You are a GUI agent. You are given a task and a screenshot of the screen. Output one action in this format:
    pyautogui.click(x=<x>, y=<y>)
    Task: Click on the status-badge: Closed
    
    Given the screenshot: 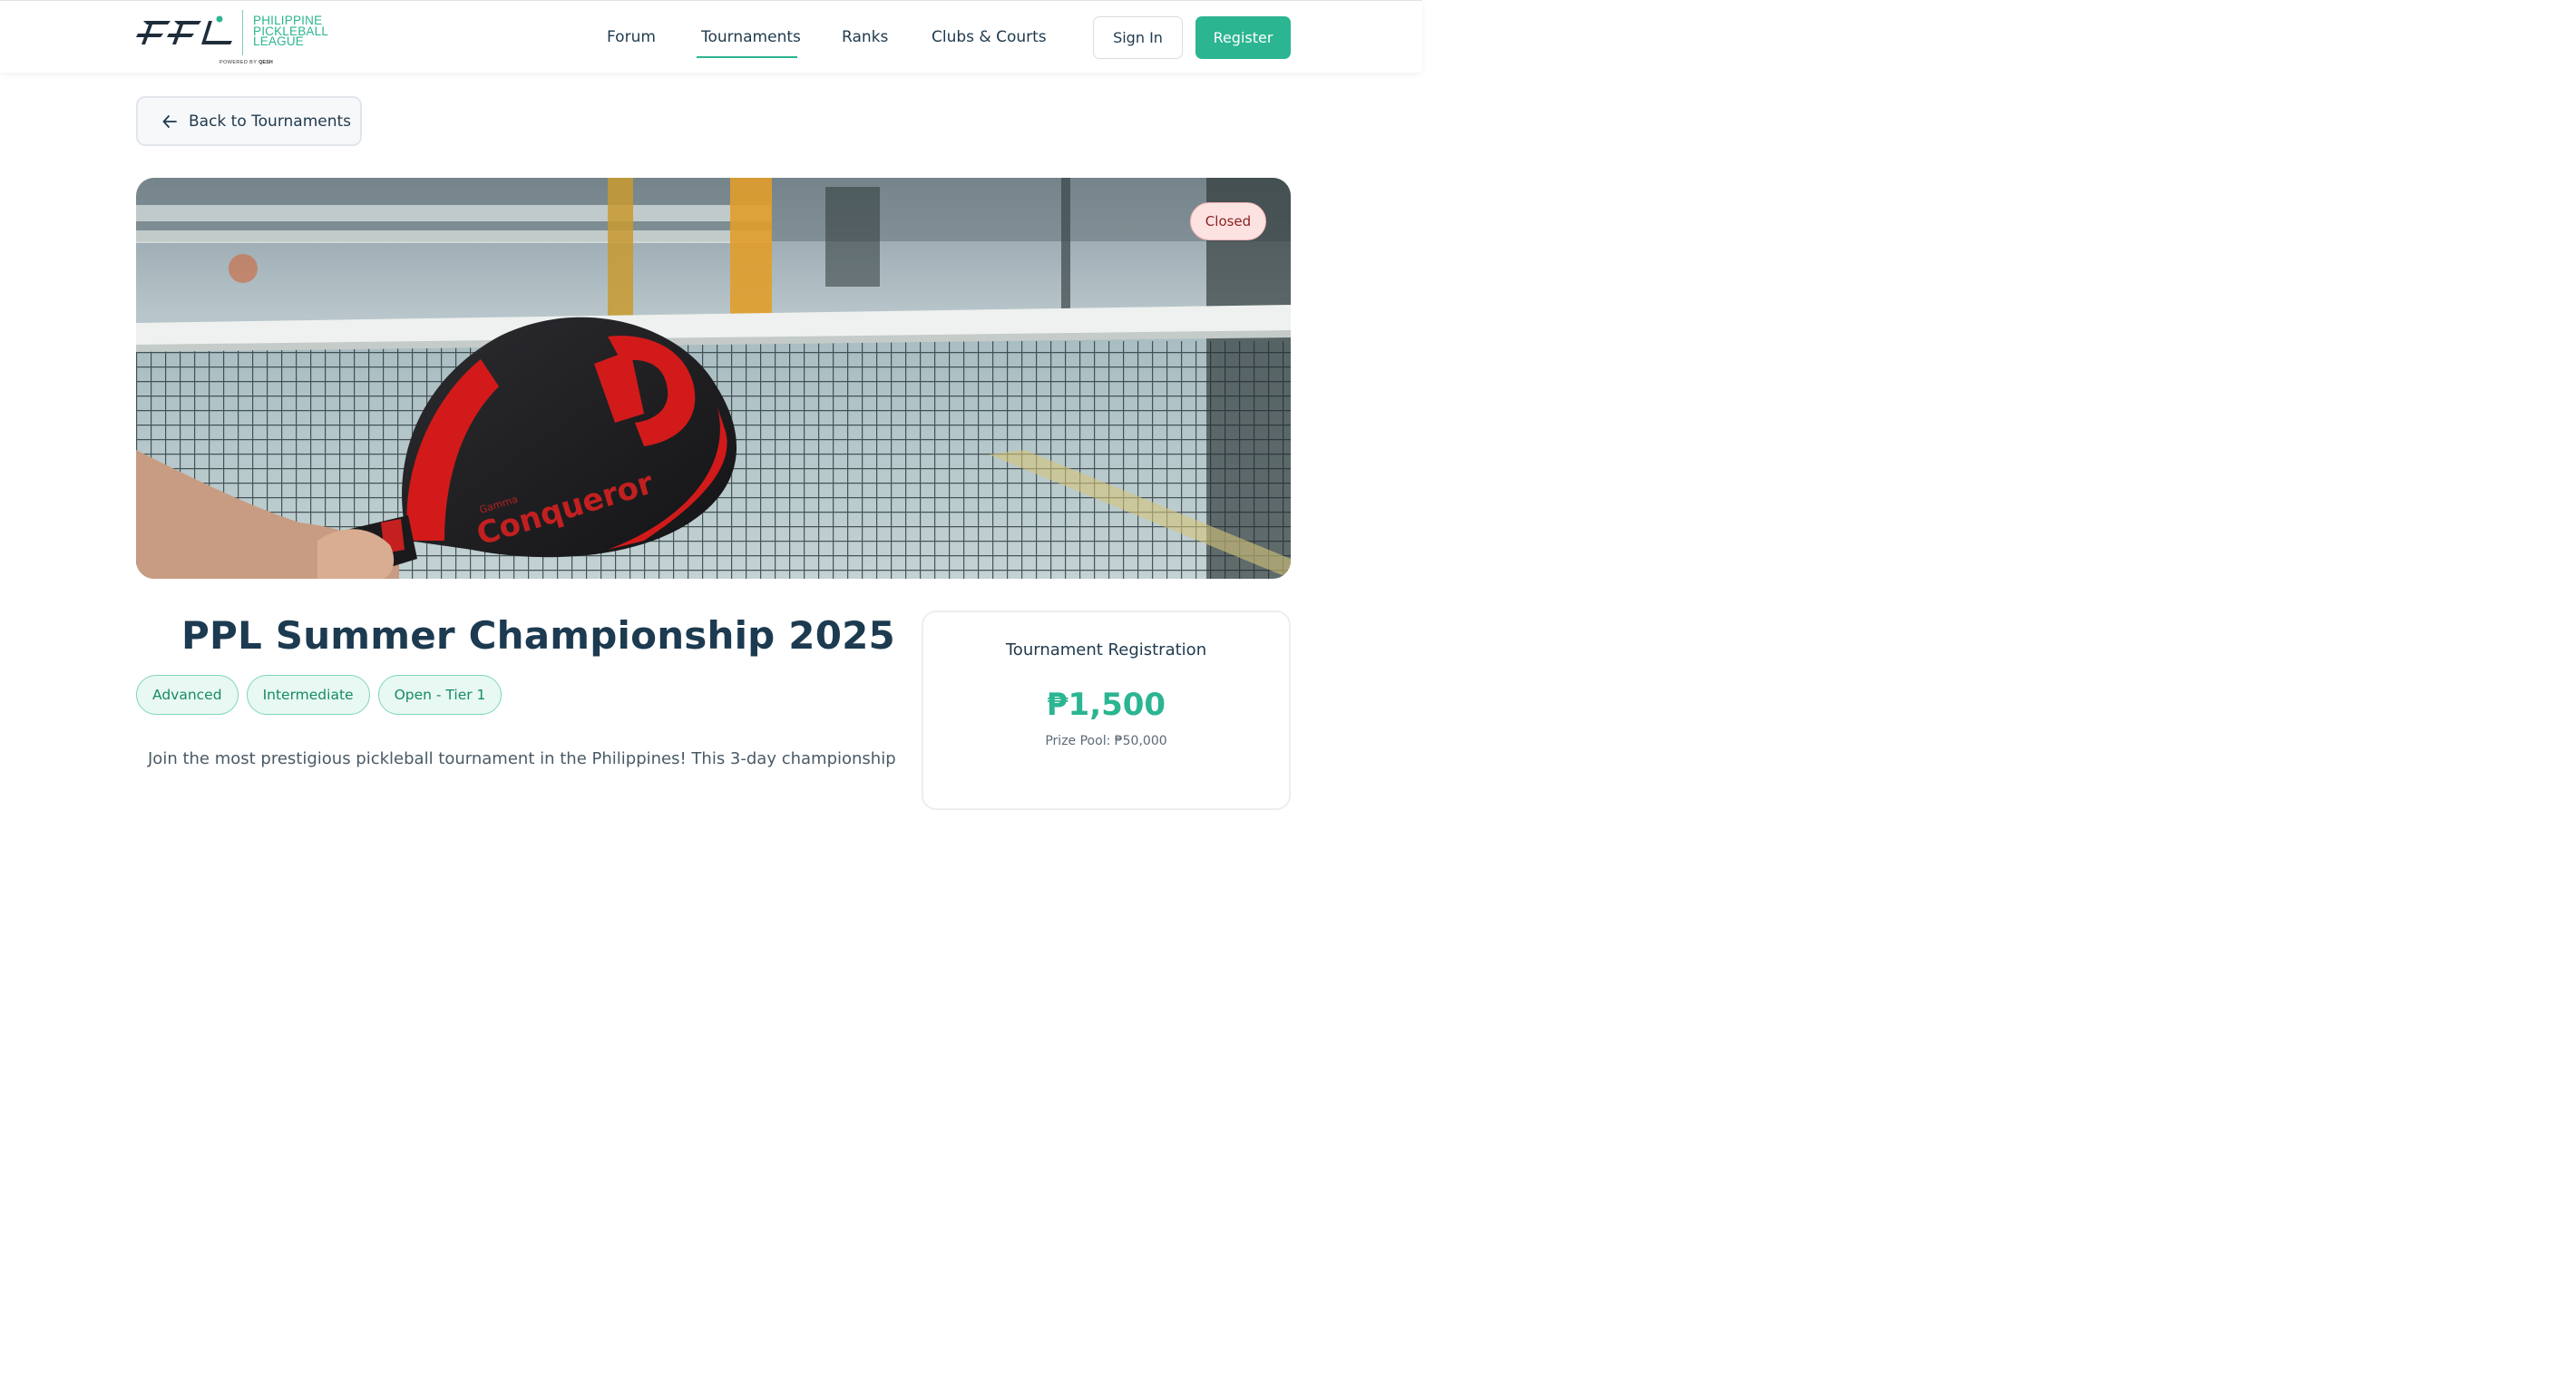 What is the action you would take?
    pyautogui.click(x=1228, y=221)
    